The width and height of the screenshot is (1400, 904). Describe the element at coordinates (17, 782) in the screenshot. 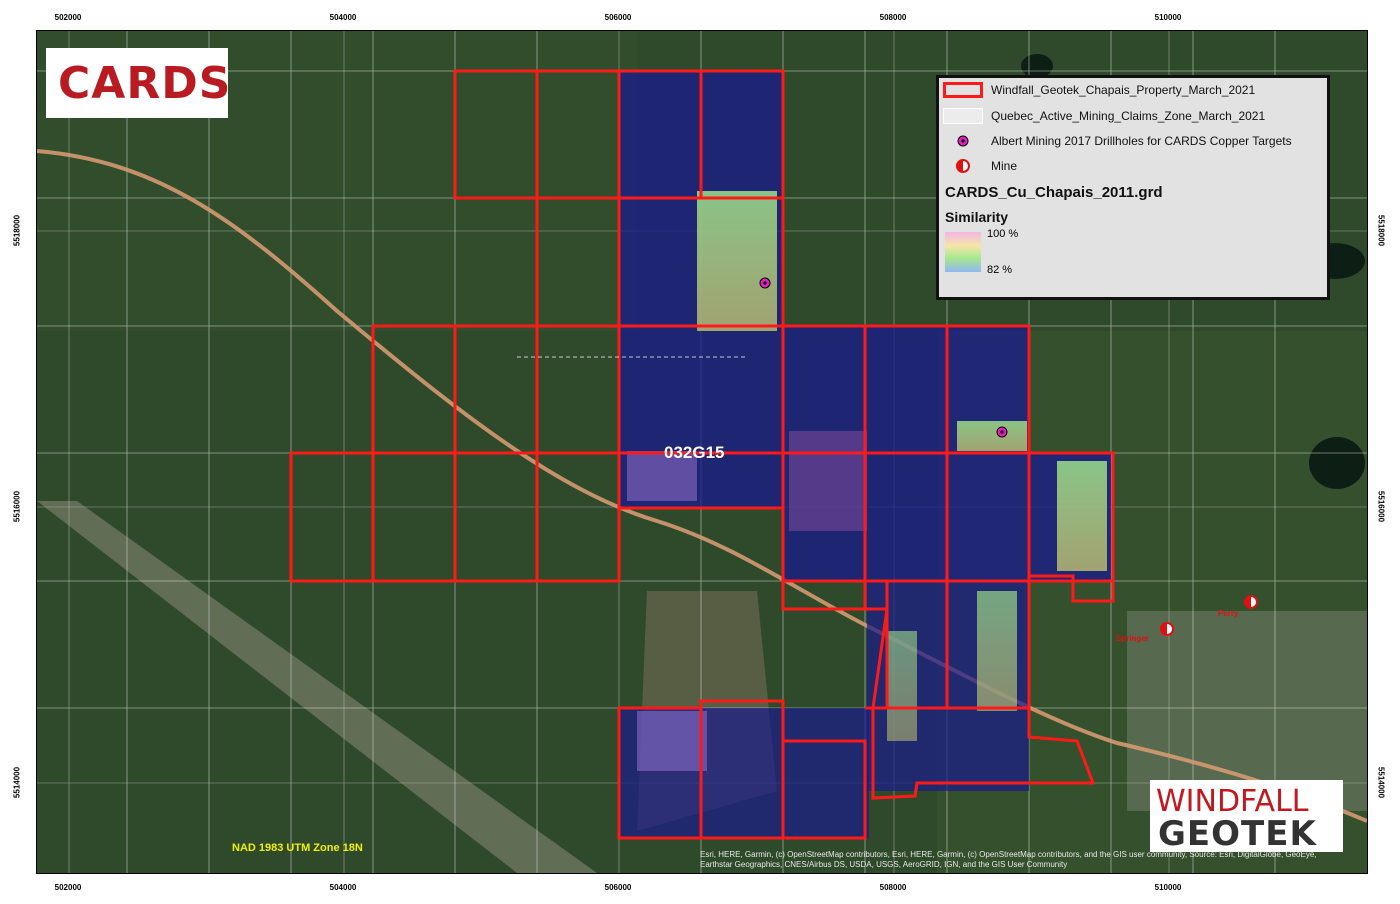

I see `y-tick-left-5514000: 5514000` at that location.